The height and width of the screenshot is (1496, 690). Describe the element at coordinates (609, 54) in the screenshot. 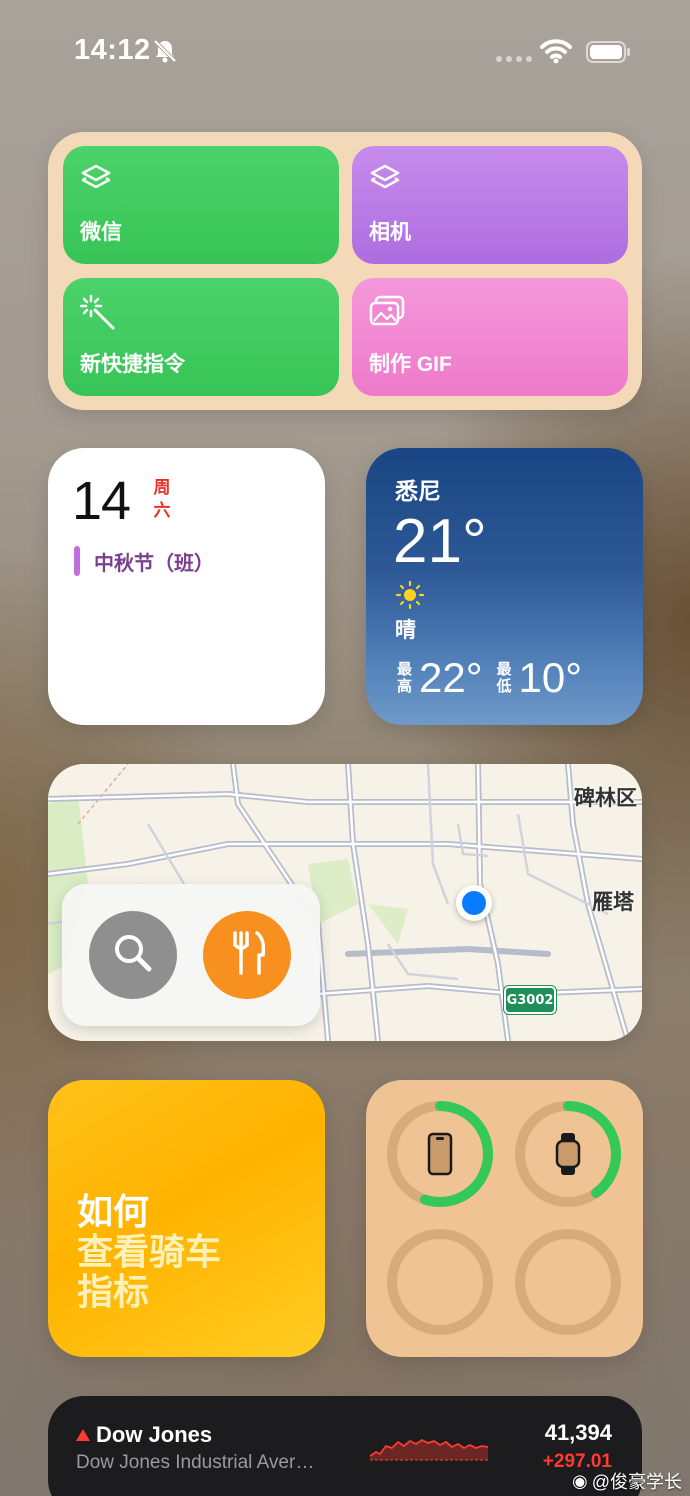

I see `battery-icon` at that location.